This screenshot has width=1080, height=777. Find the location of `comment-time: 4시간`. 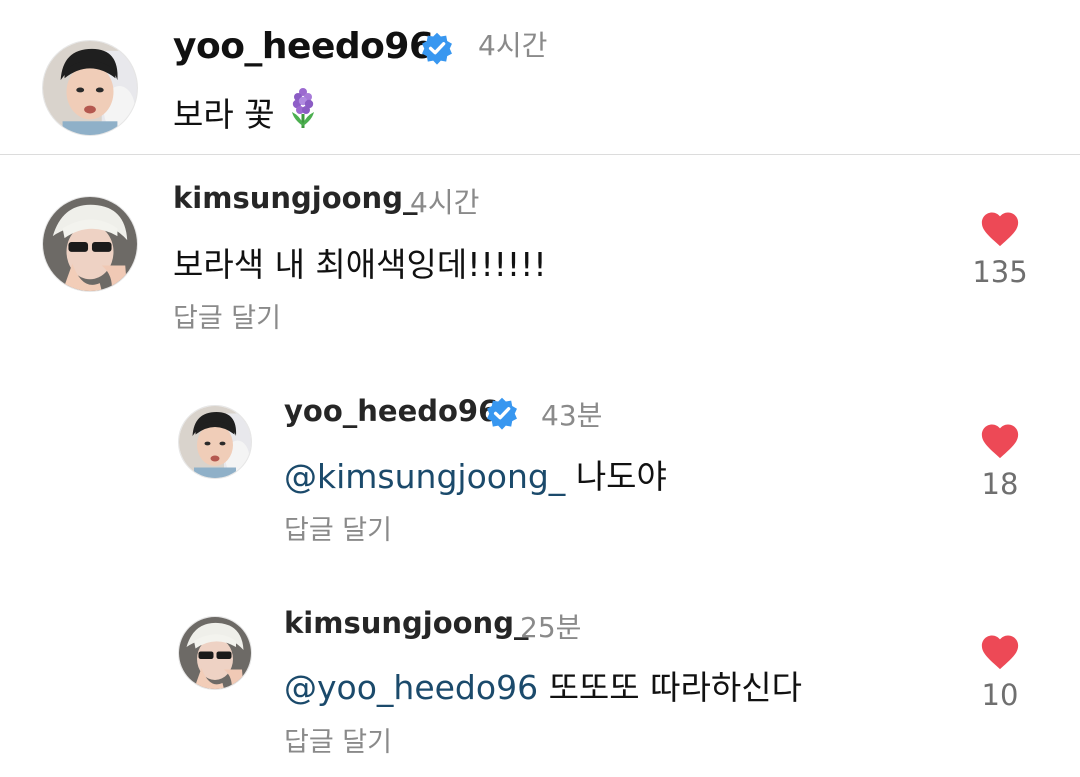

comment-time: 4시간 is located at coordinates (445, 202).